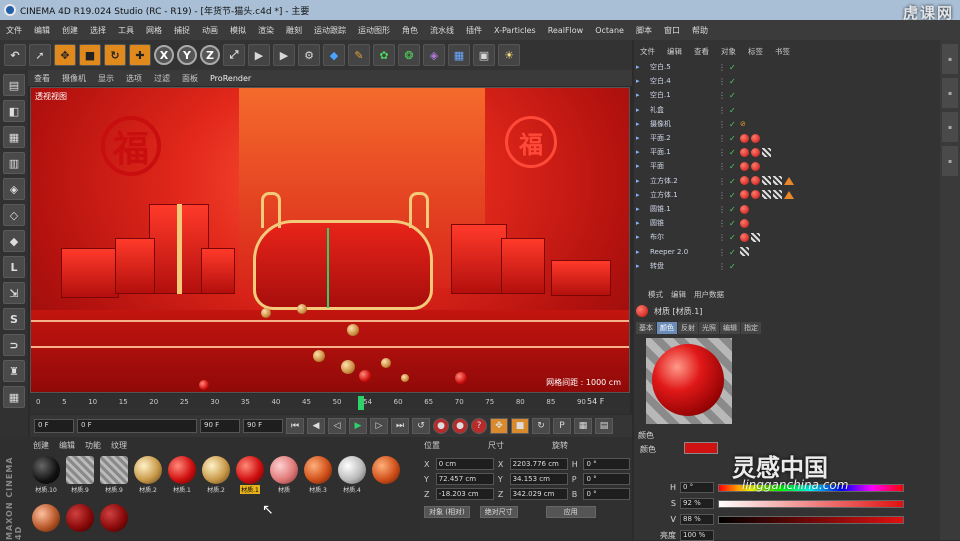  Describe the element at coordinates (361, 403) in the screenshot. I see `timeline-playhead` at that location.